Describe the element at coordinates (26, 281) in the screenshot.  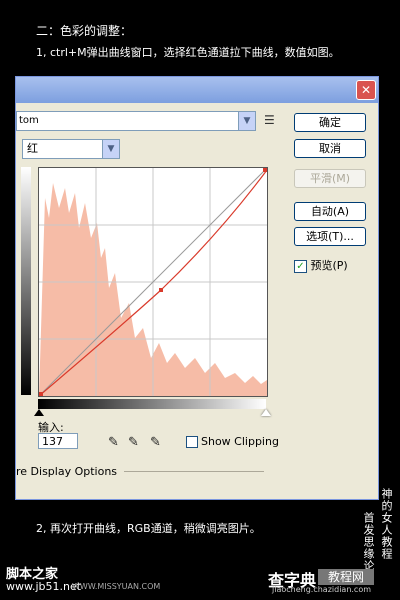
I see `output-gradient-bar` at that location.